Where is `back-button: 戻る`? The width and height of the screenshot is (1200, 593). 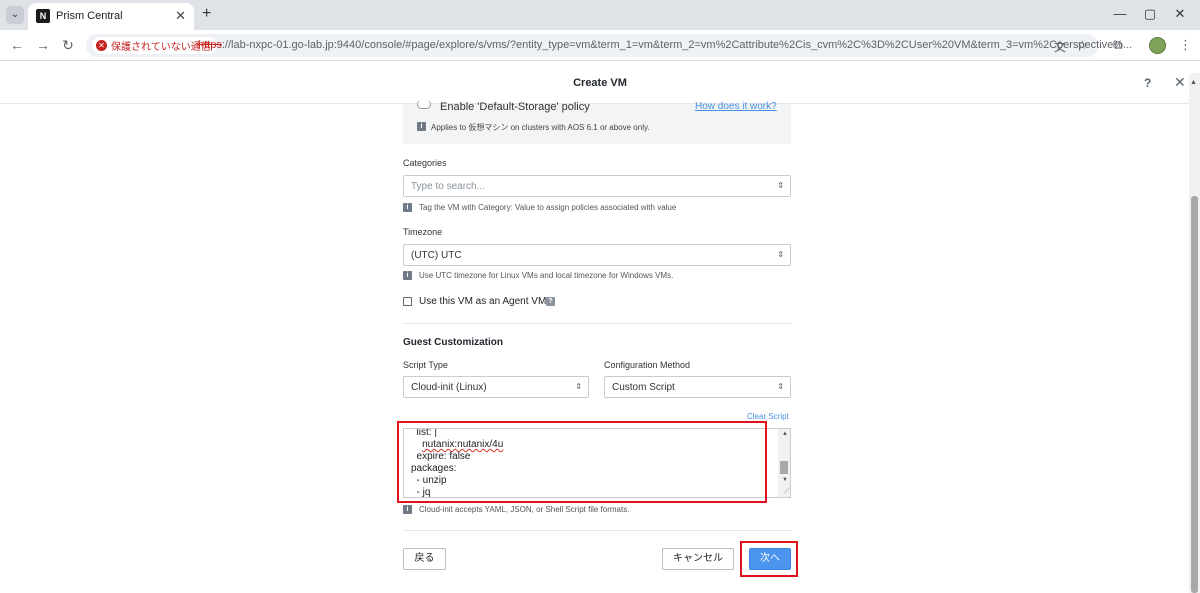
back-button: 戻る is located at coordinates (424, 559).